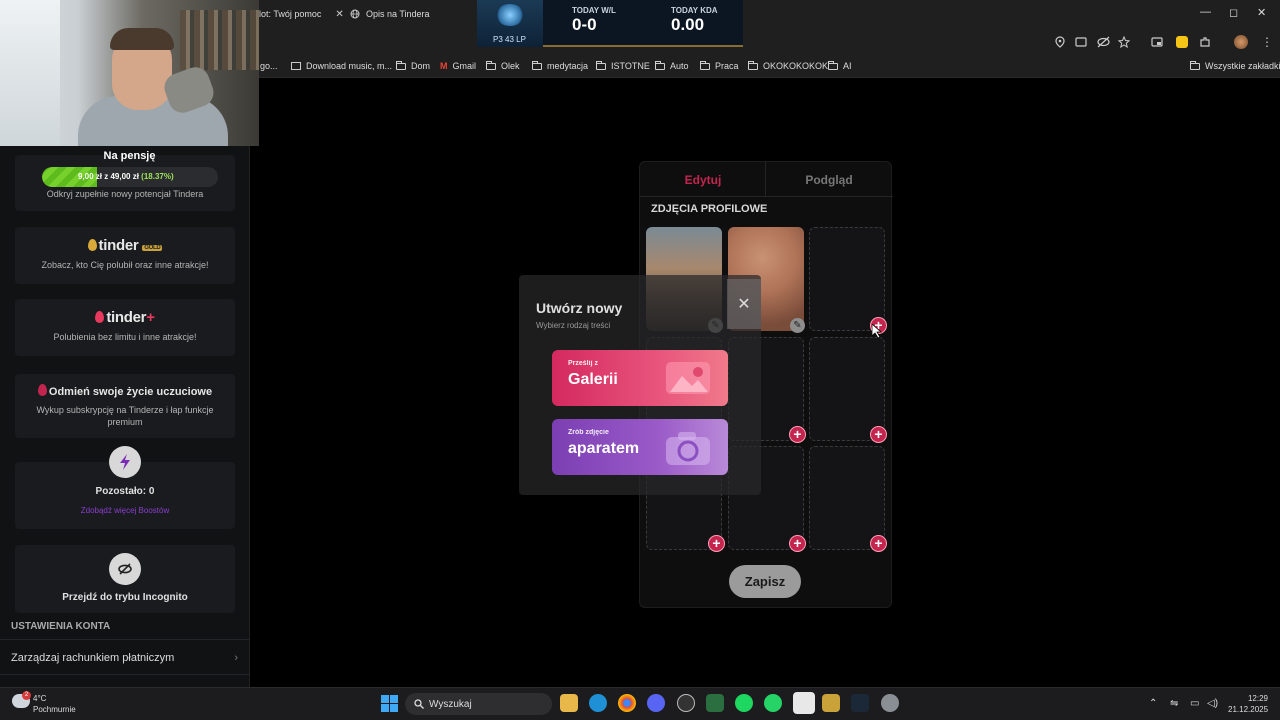 The height and width of the screenshot is (720, 1280). Describe the element at coordinates (125, 194) in the screenshot. I see `platinum-subtitle: Odkryj zupełnie nowy potencjał Tindera` at that location.